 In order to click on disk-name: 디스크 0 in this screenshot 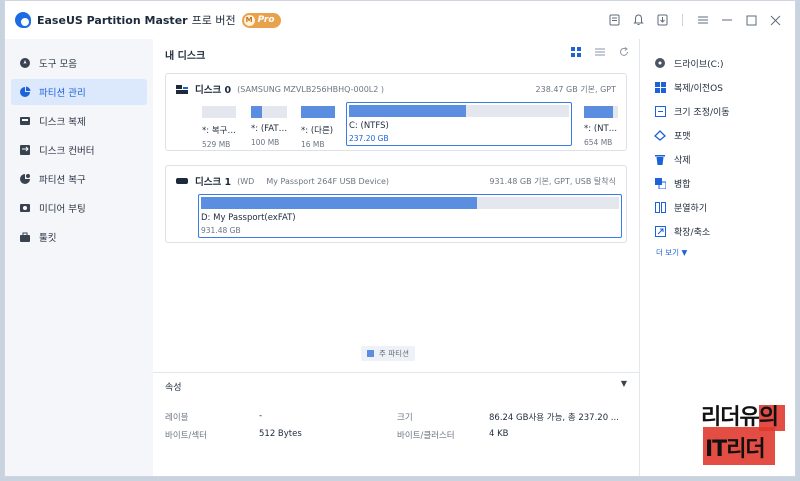, I will do `click(213, 90)`.